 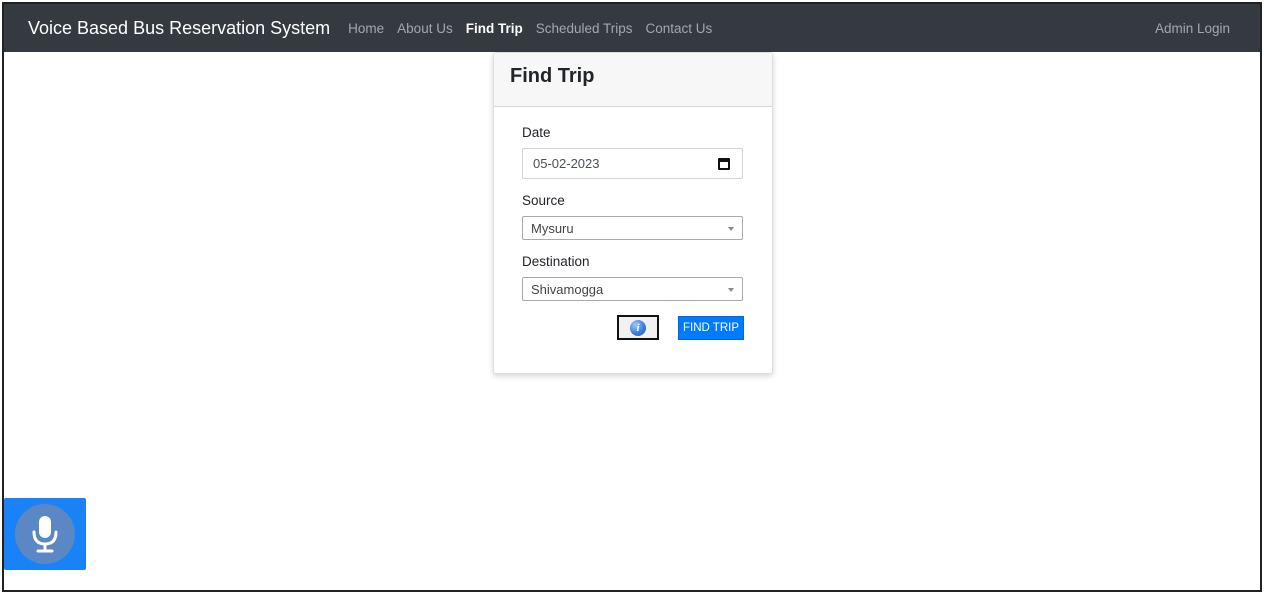 I want to click on site-brand: Voice Based Bus Reservation System, so click(x=179, y=28).